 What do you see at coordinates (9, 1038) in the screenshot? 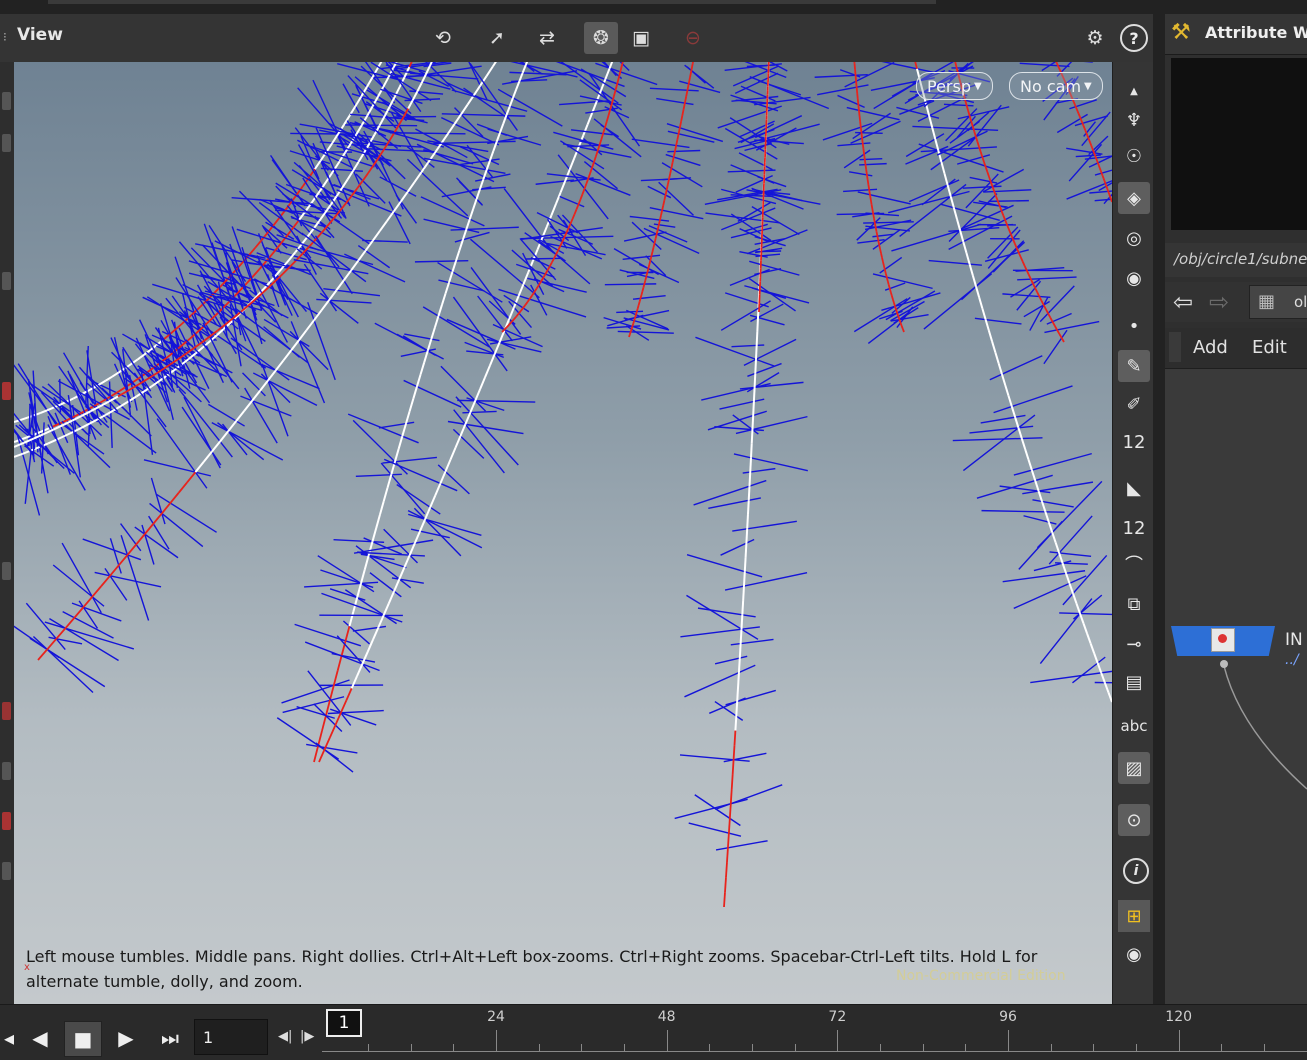
I see `jump-start-icon: ◂` at bounding box center [9, 1038].